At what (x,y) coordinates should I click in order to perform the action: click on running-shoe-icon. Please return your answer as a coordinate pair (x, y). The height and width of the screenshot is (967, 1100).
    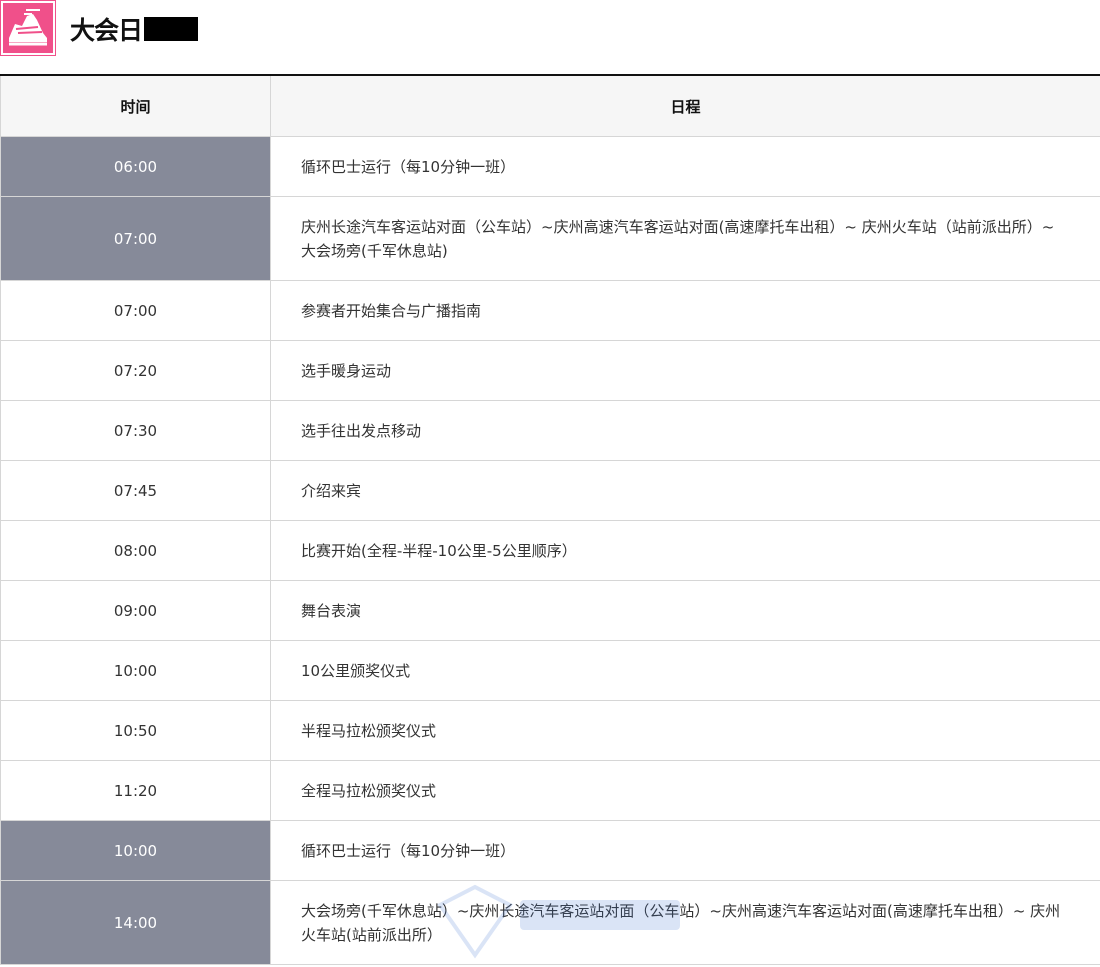
    Looking at the image, I should click on (28, 28).